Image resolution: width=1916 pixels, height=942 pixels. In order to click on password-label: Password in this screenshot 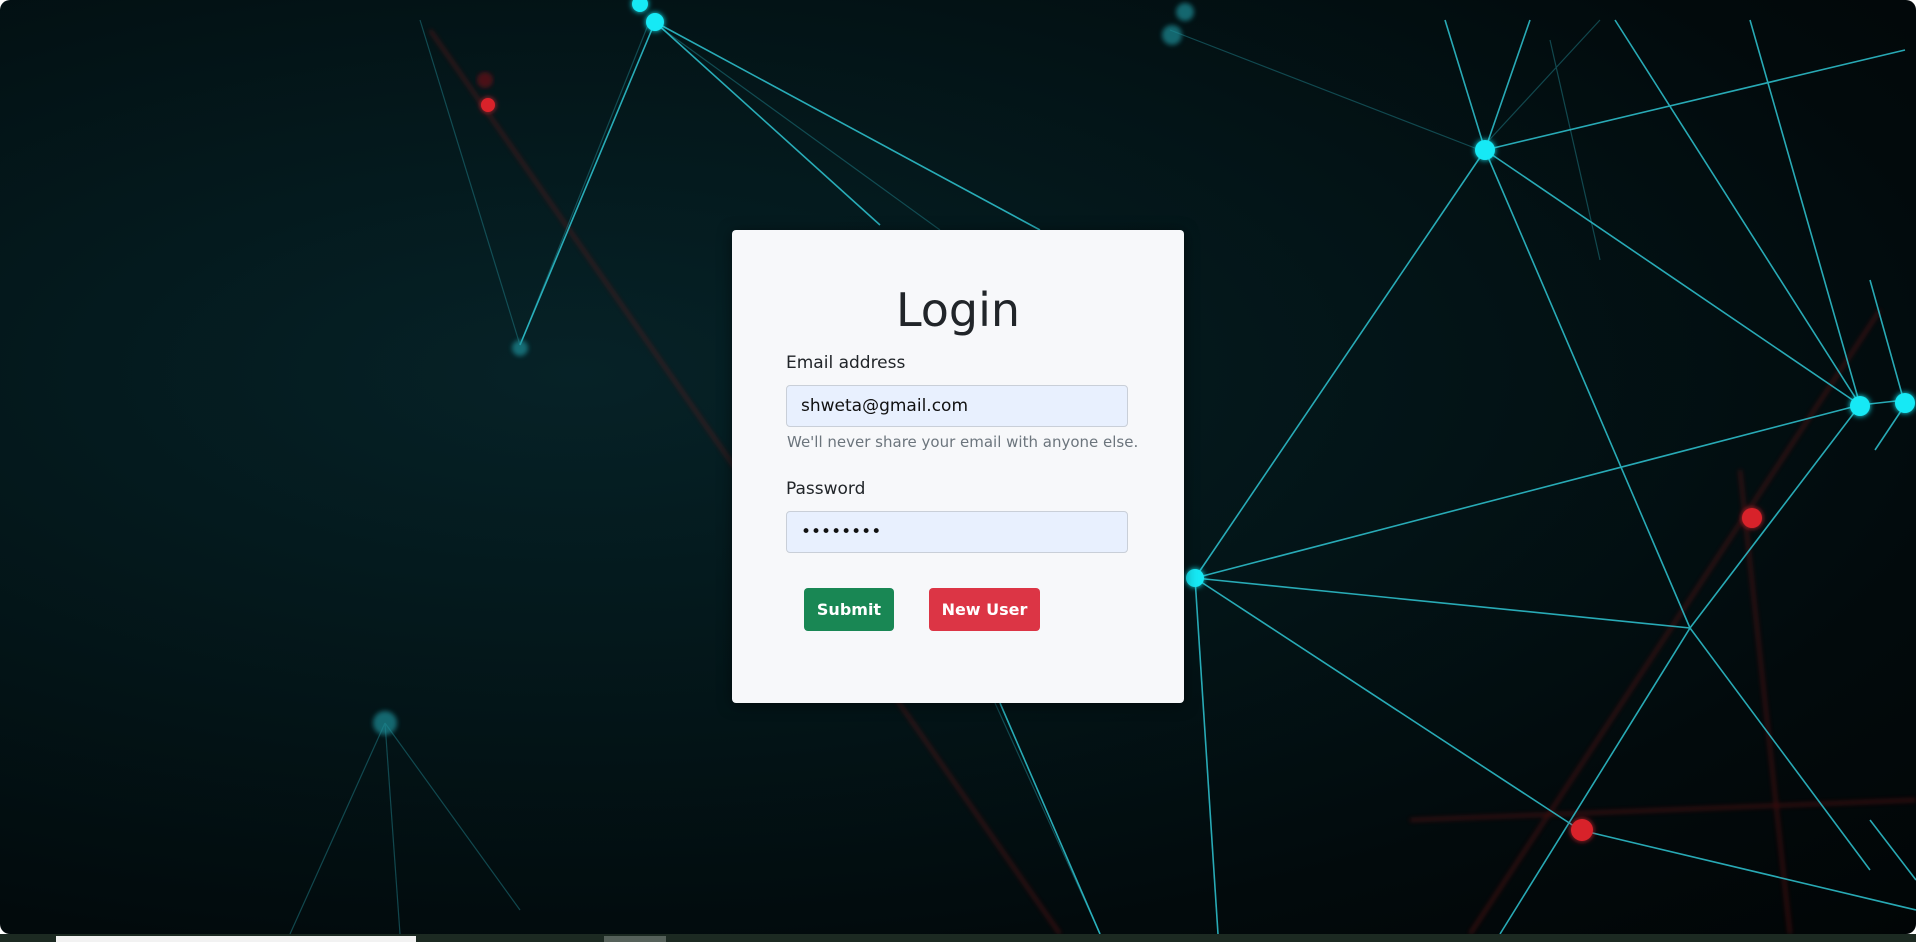, I will do `click(826, 489)`.